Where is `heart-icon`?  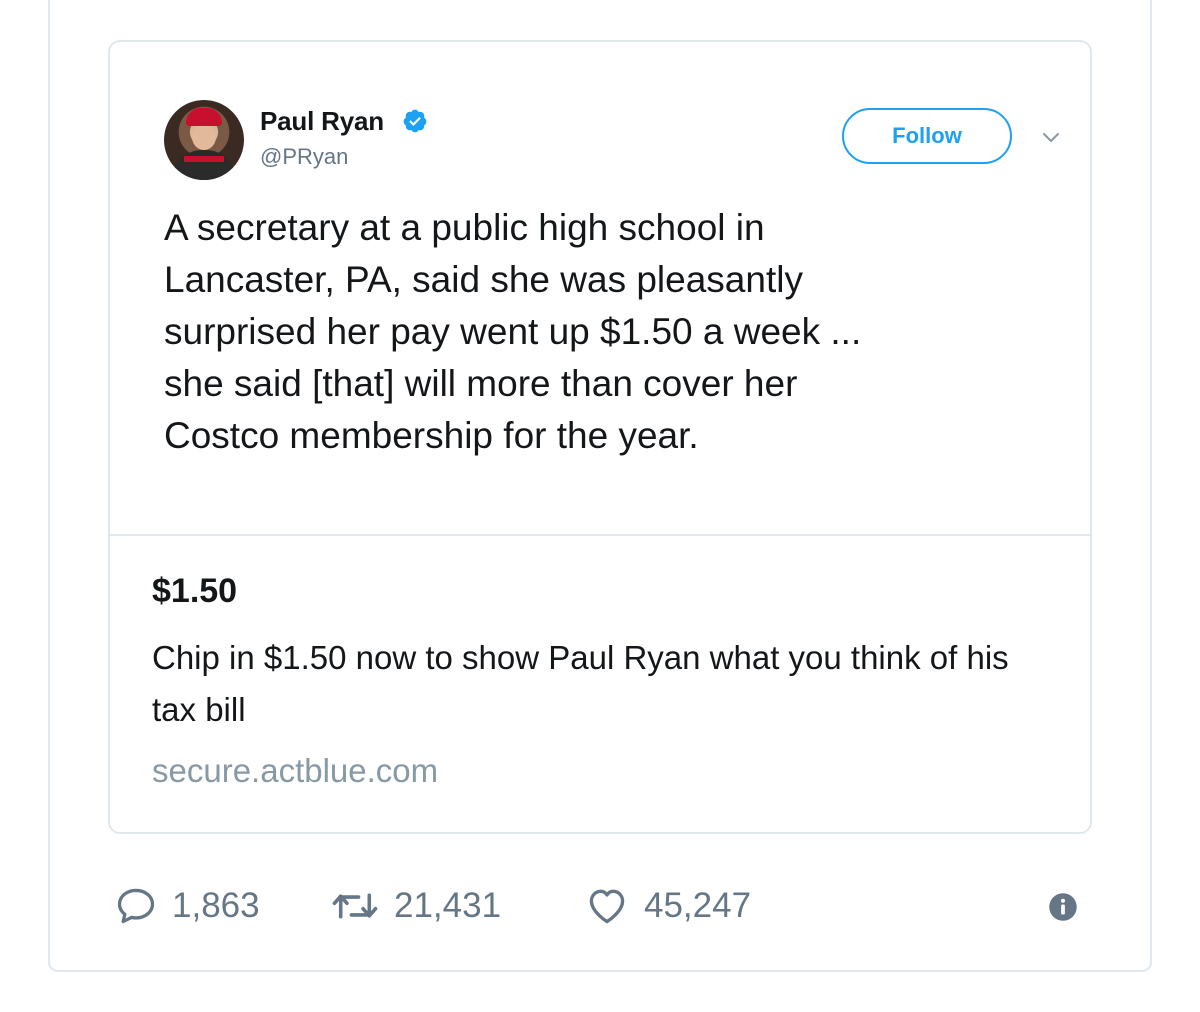 heart-icon is located at coordinates (607, 906).